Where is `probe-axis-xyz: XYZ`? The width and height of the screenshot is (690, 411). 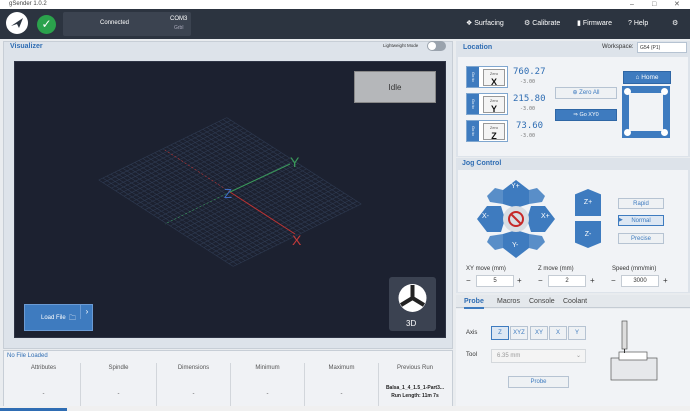 probe-axis-xyz: XYZ is located at coordinates (519, 333).